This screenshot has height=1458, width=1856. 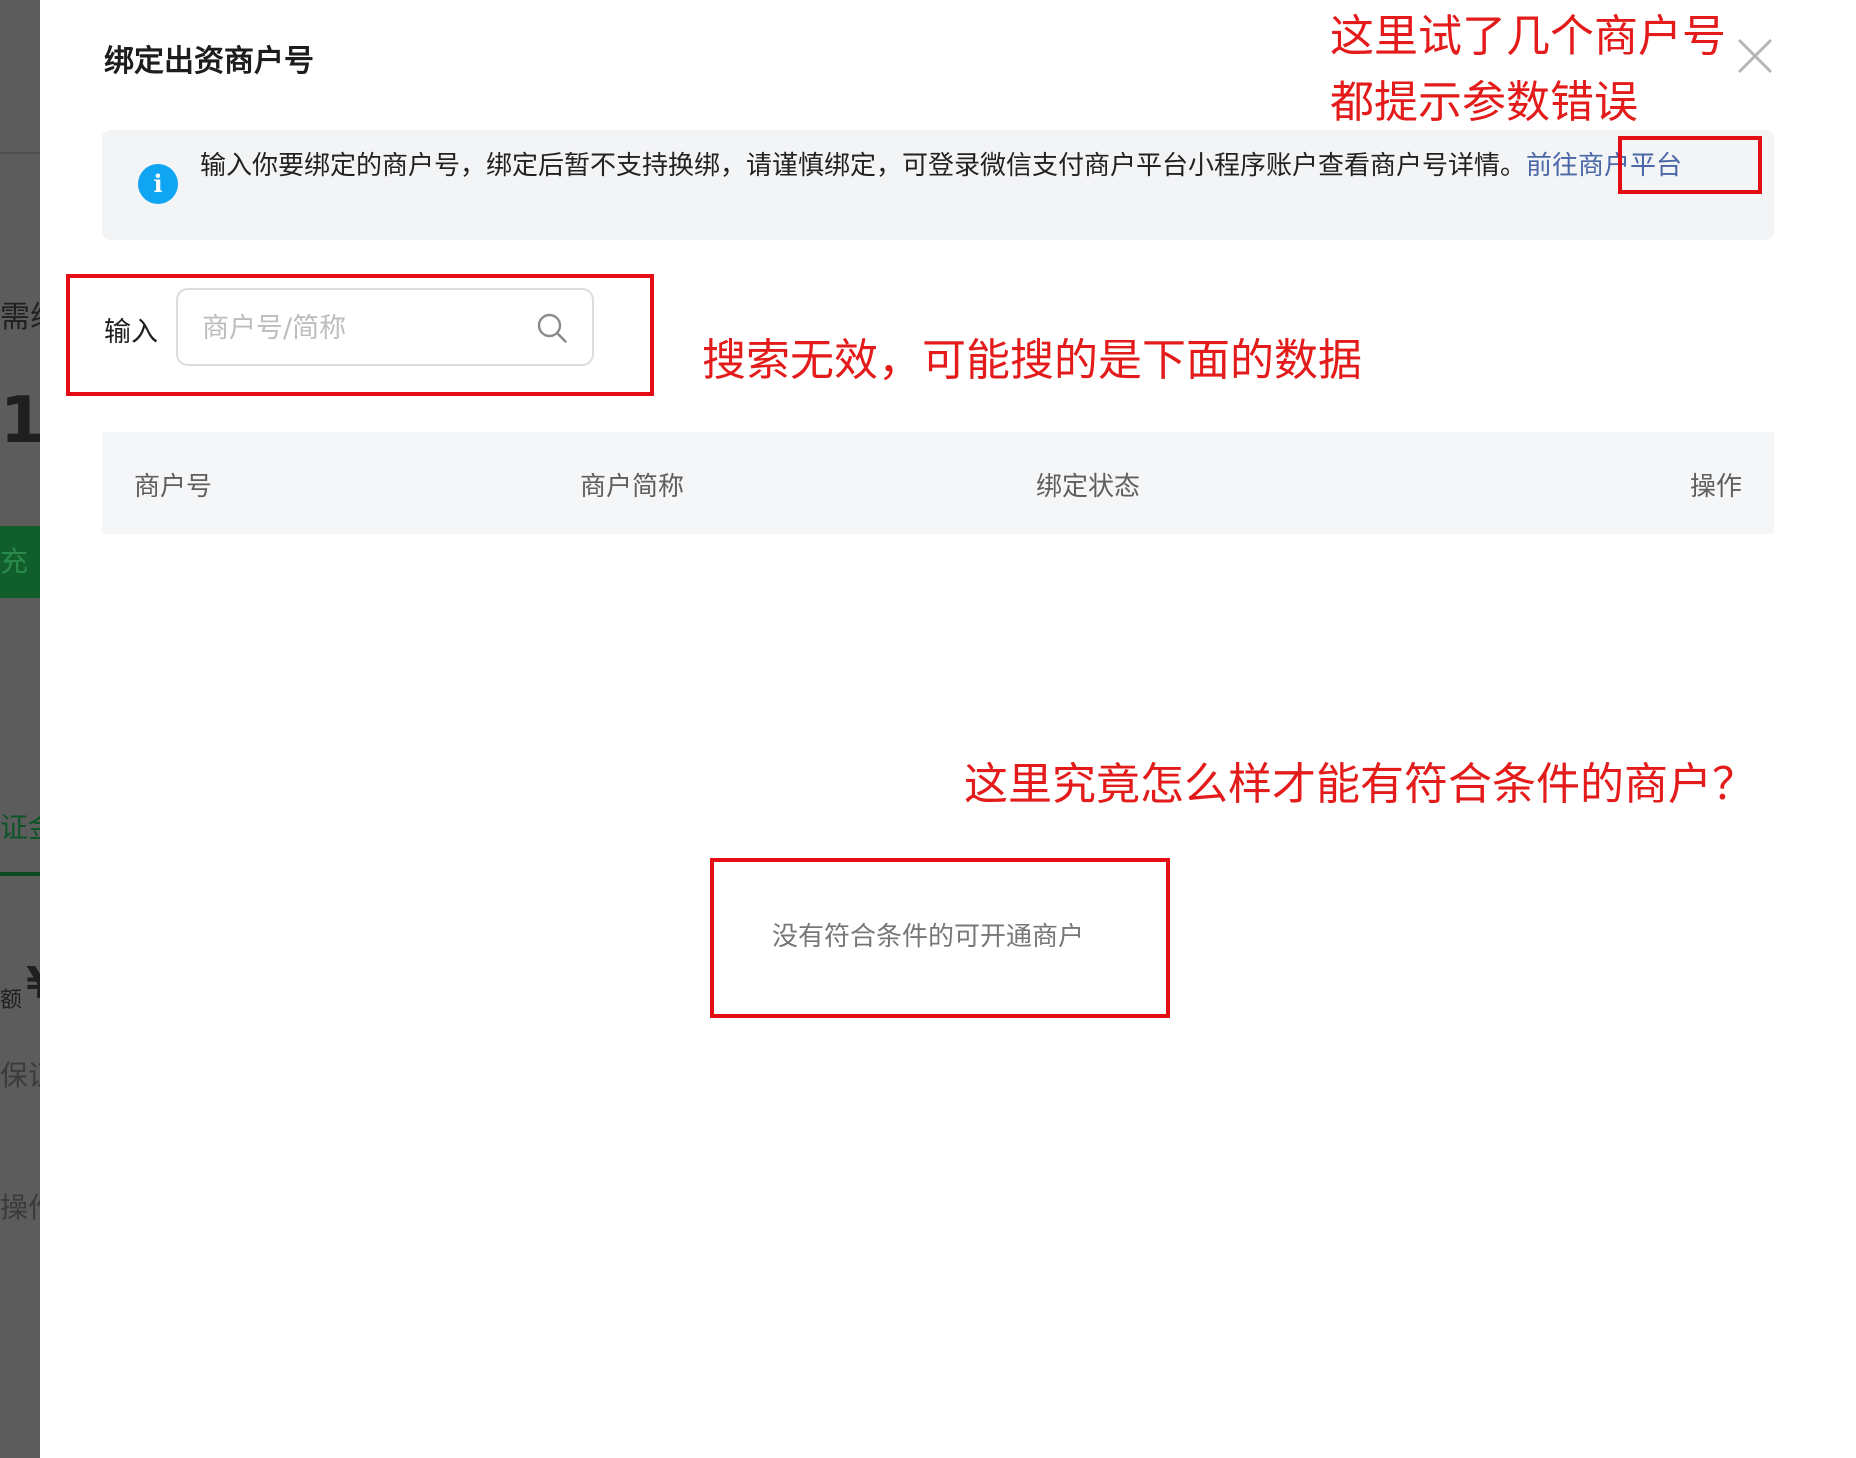 What do you see at coordinates (940, 938) in the screenshot?
I see `annotation-box-empty-state` at bounding box center [940, 938].